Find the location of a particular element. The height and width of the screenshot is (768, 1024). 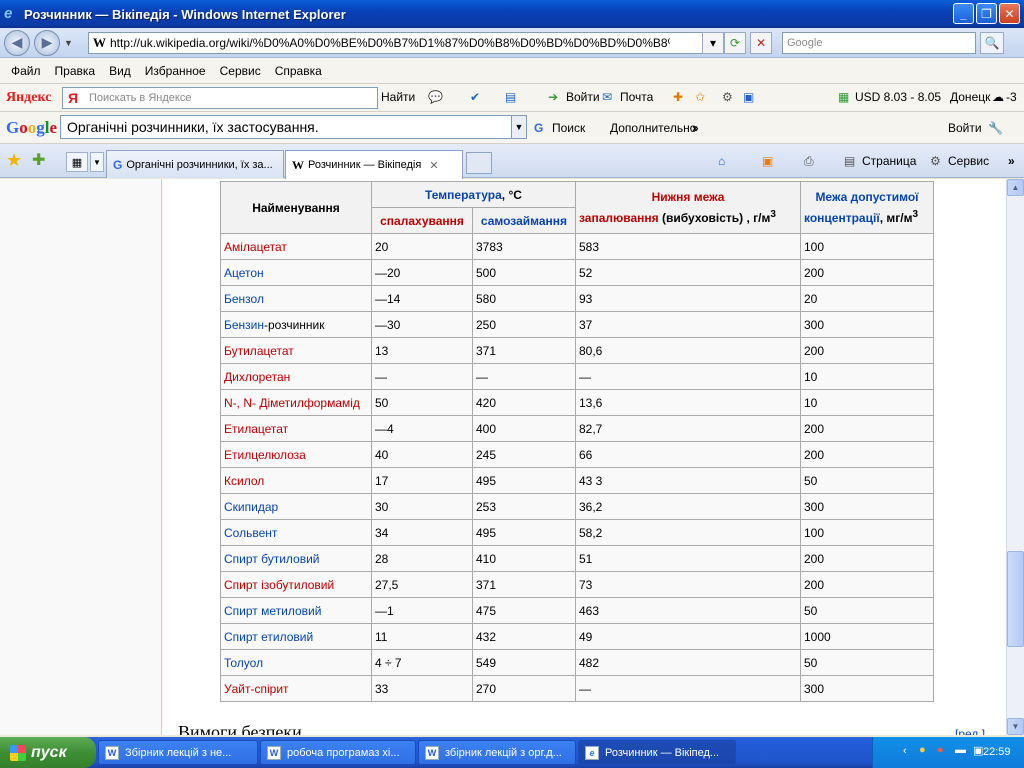

search-icon: 🔍 is located at coordinates (992, 43).